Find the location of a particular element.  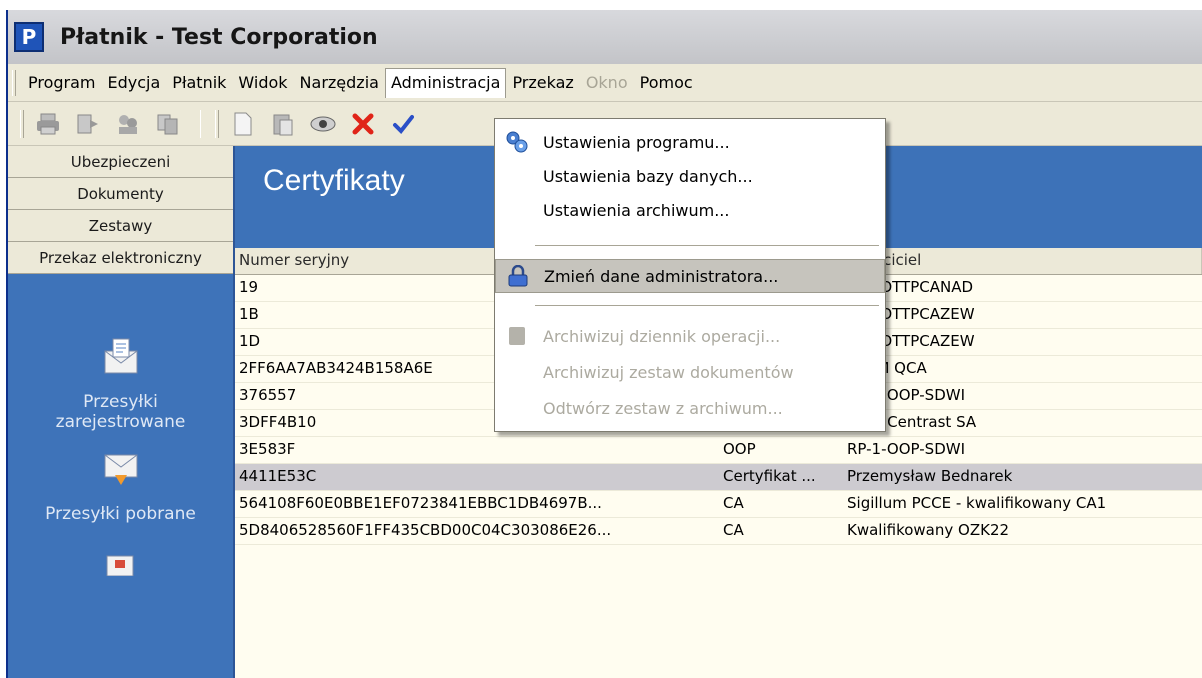

menu-narzedzia: Narzędzia is located at coordinates (339, 82).